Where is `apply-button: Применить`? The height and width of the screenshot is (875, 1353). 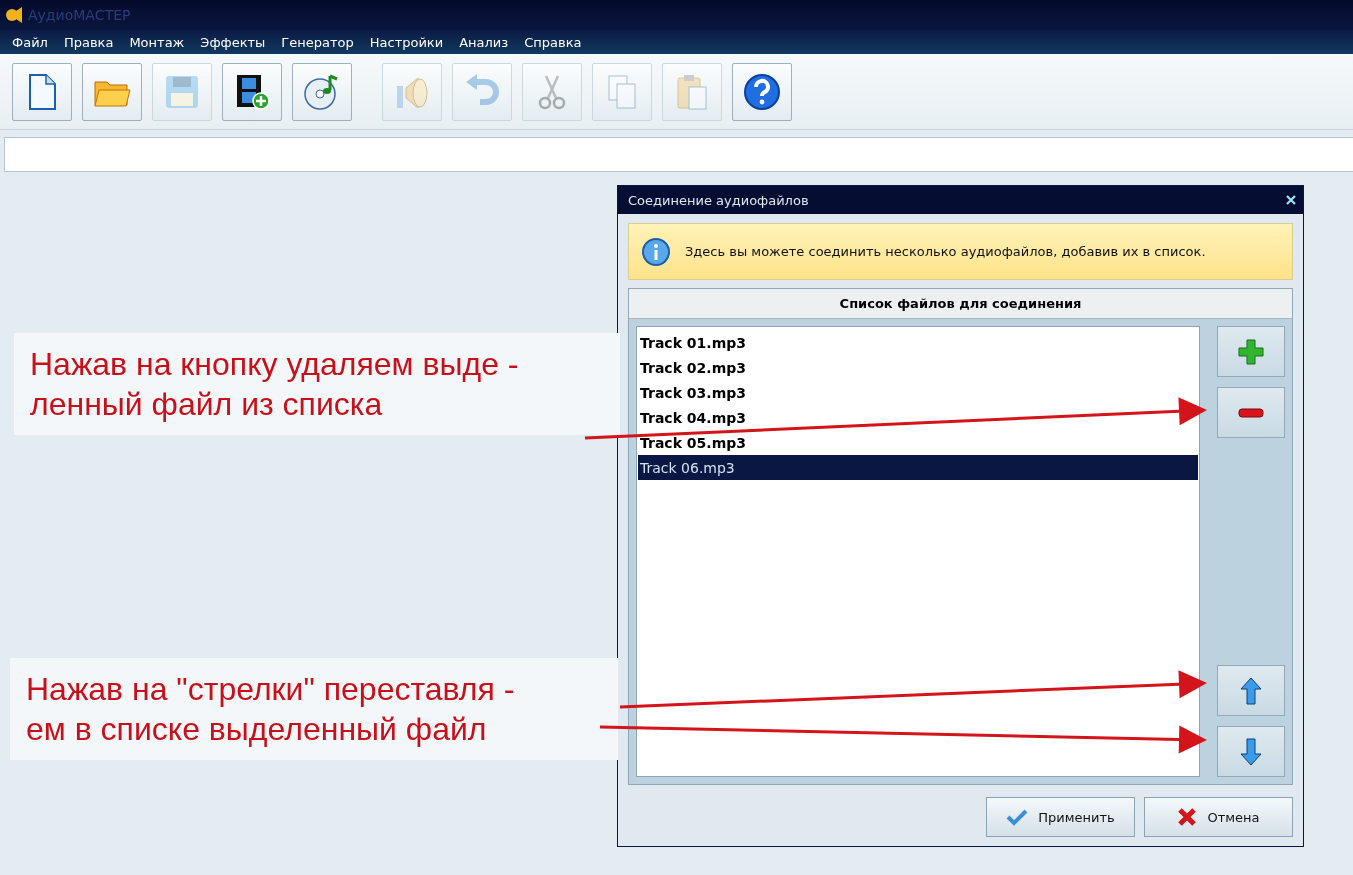
apply-button: Применить is located at coordinates (1060, 817).